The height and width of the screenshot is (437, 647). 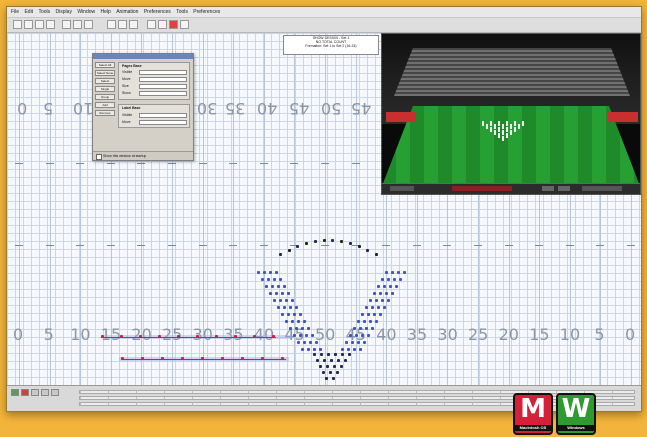 What do you see at coordinates (163, 93) in the screenshot?
I see `show-select` at bounding box center [163, 93].